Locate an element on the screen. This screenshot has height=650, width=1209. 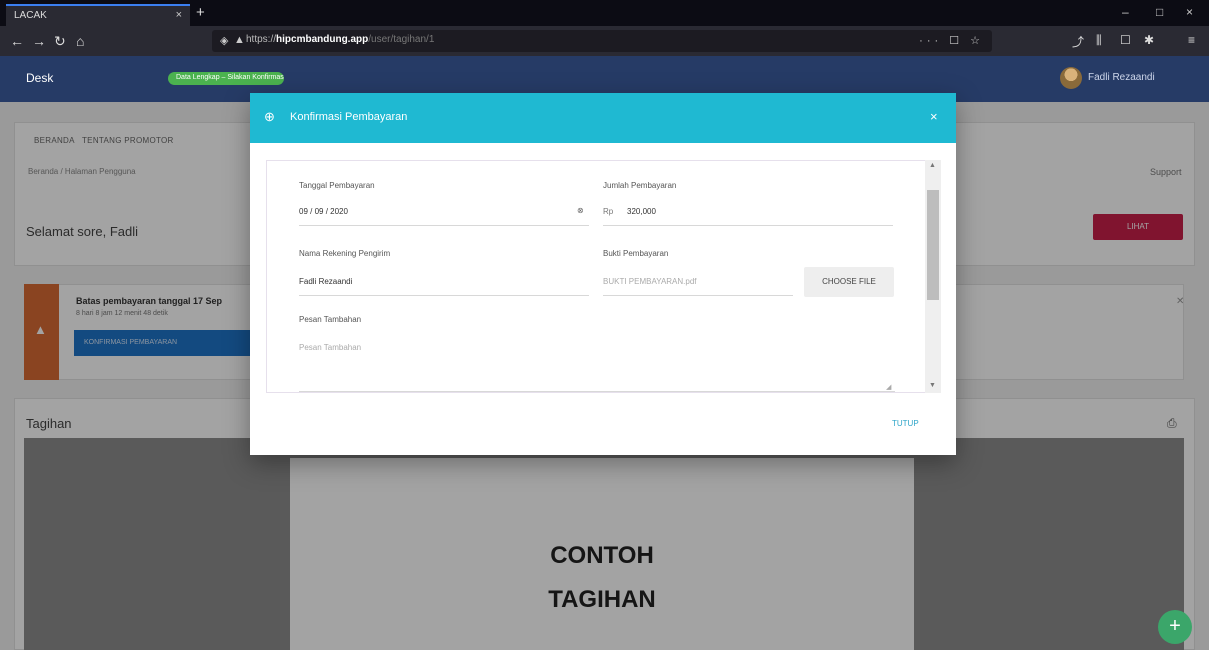
fab-add-button: + is located at coordinates (1175, 627).